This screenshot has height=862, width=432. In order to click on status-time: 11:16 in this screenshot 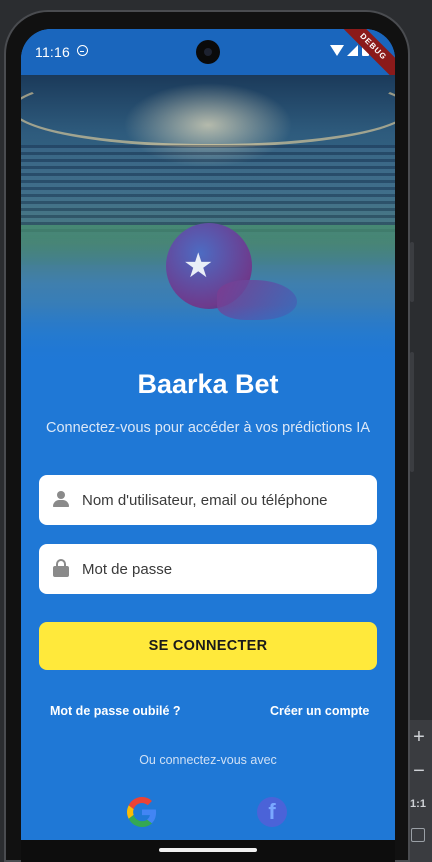, I will do `click(52, 52)`.